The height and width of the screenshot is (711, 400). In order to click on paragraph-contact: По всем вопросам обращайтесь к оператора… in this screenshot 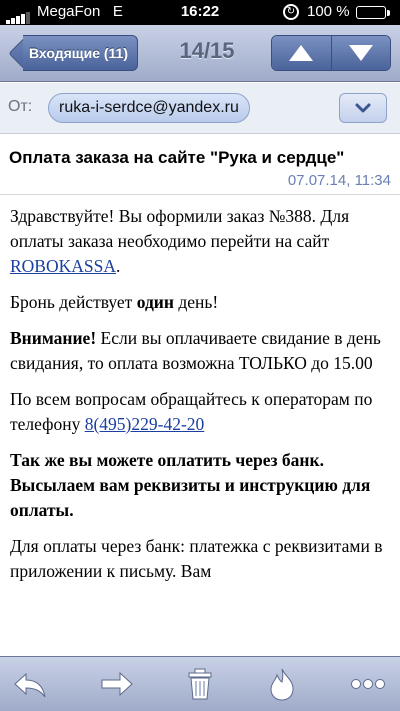, I will do `click(191, 411)`.